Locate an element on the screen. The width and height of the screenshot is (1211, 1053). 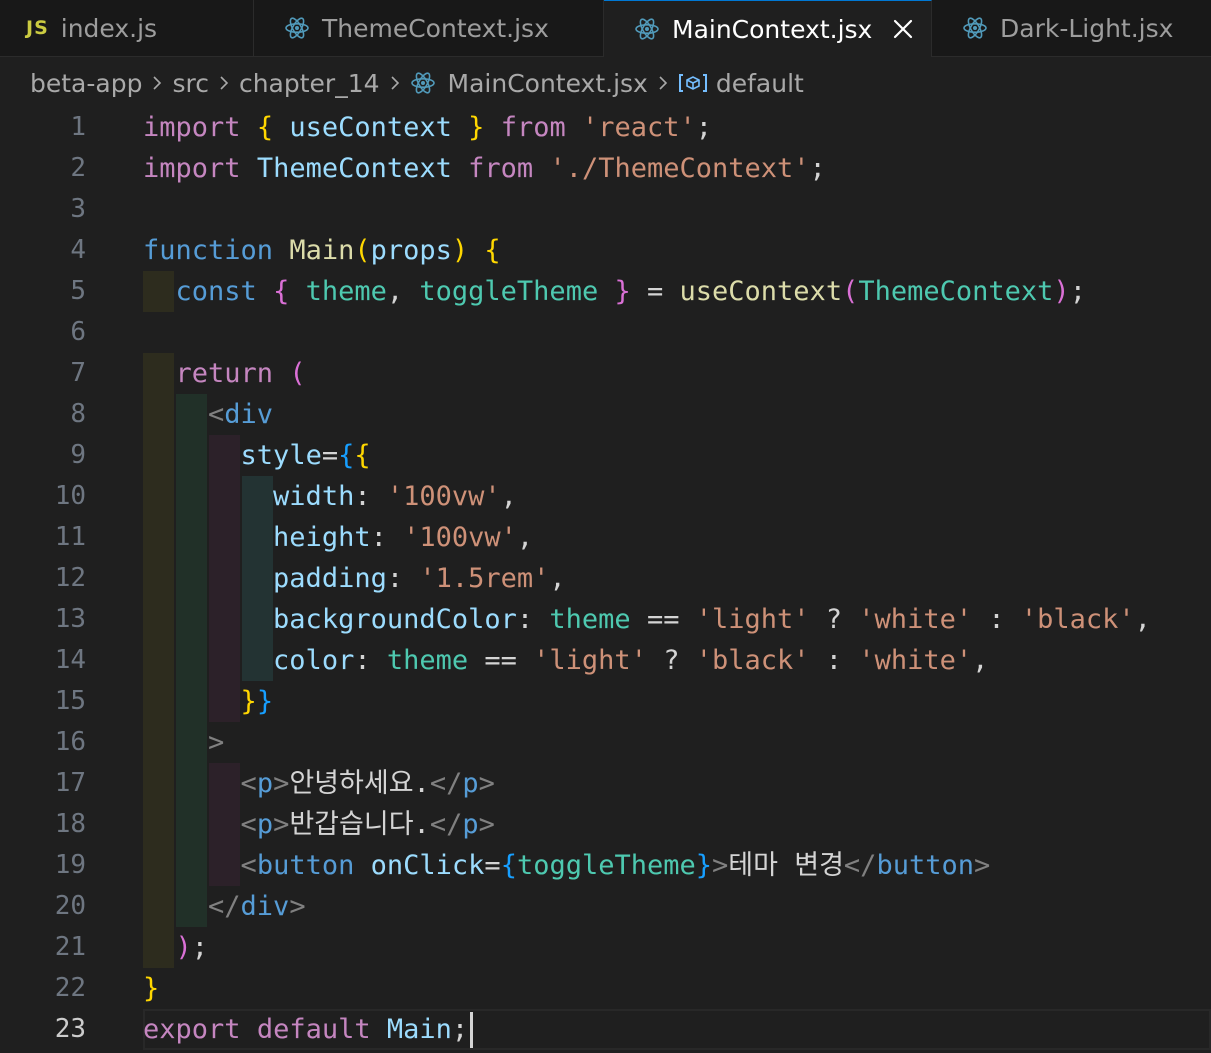
breadcrumb-file: MainContext.jsx is located at coordinates (548, 83).